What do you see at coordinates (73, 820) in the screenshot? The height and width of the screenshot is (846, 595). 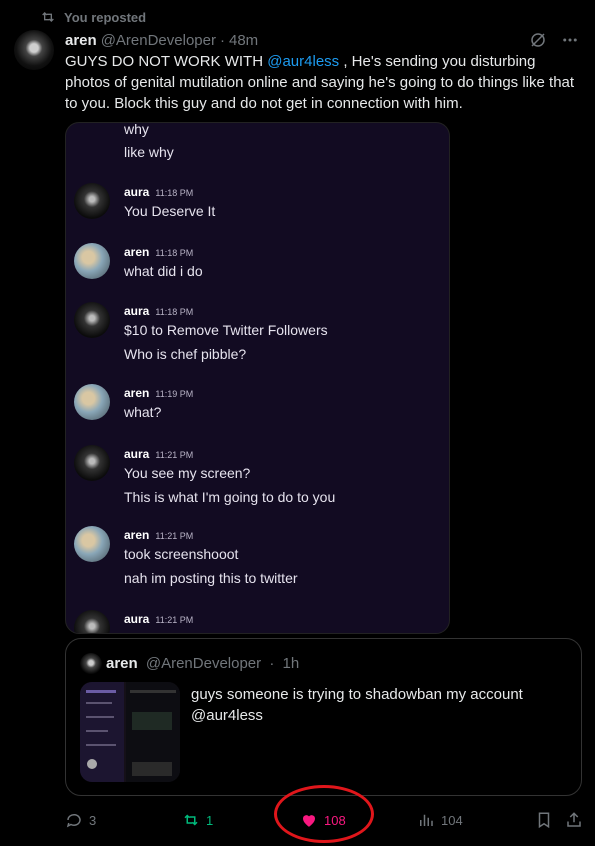 I see `reply-icon` at bounding box center [73, 820].